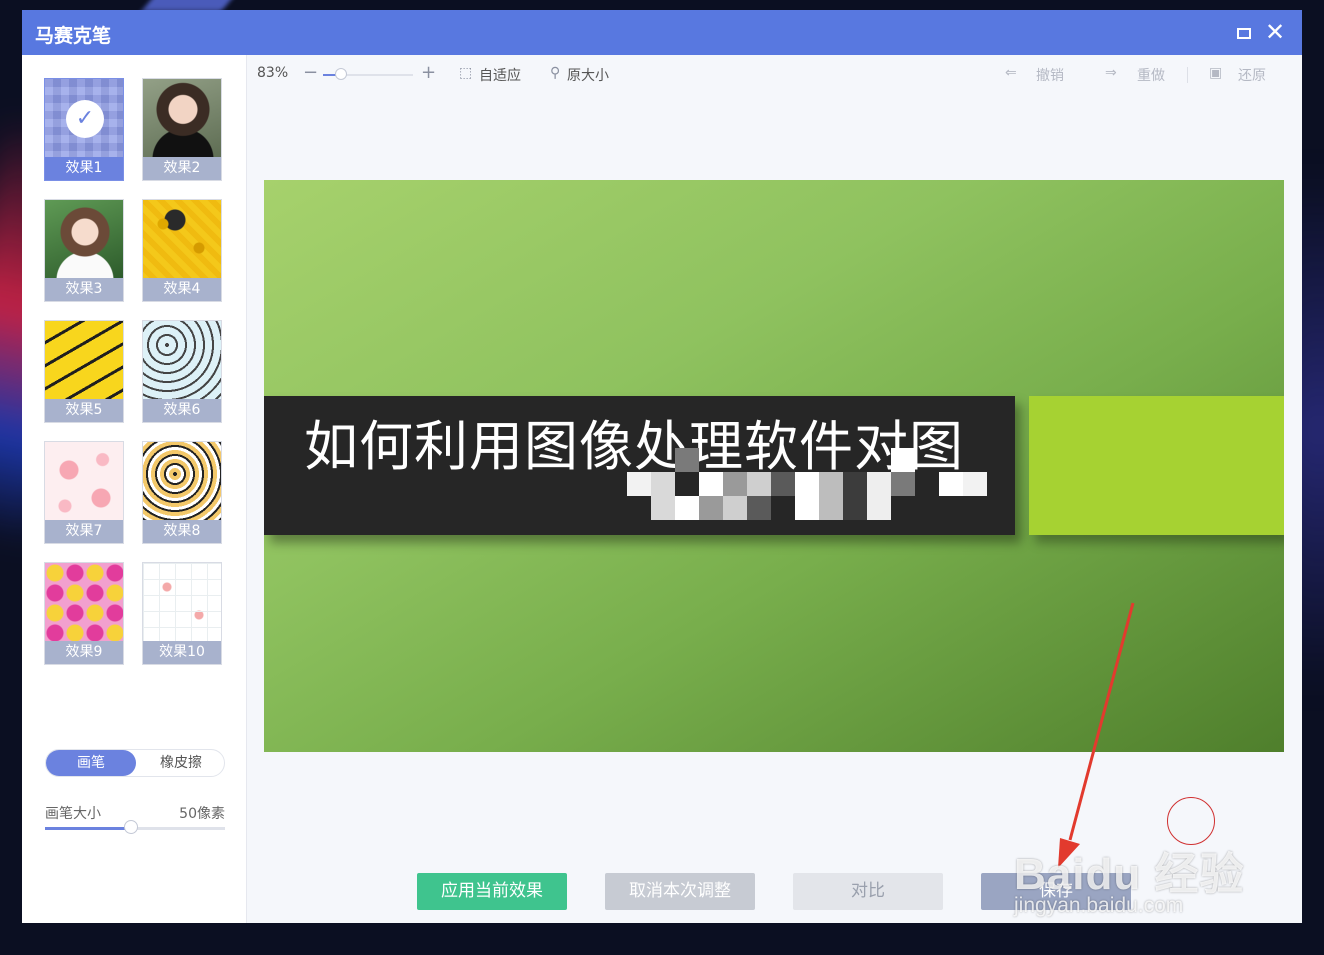 This screenshot has height=955, width=1324. I want to click on effect-label: 效果9, so click(84, 652).